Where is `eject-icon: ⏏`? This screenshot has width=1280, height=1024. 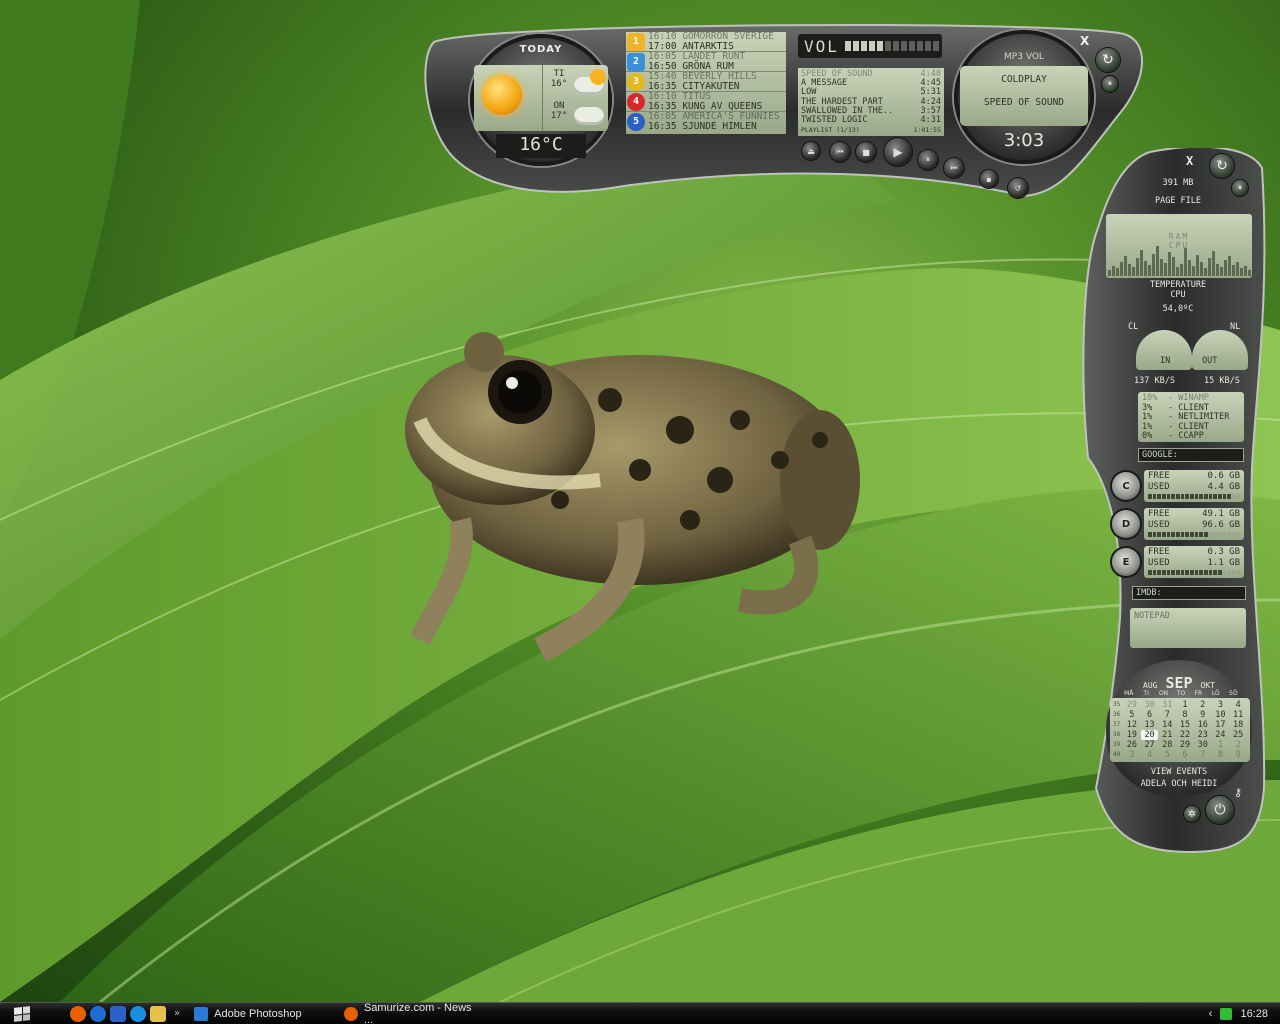
eject-icon: ⏏ is located at coordinates (811, 151).